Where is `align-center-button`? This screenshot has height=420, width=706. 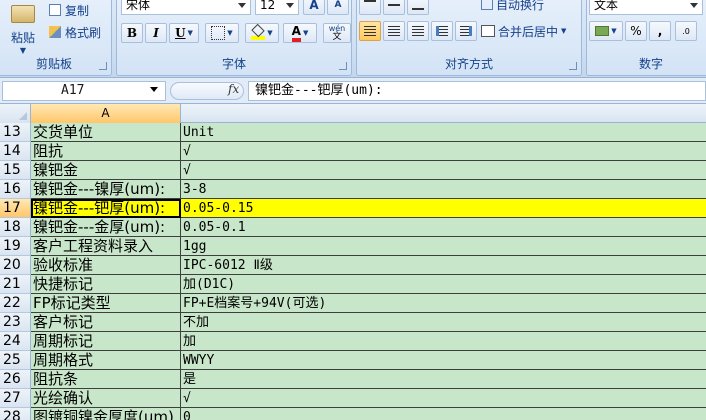
align-center-button is located at coordinates (394, 31).